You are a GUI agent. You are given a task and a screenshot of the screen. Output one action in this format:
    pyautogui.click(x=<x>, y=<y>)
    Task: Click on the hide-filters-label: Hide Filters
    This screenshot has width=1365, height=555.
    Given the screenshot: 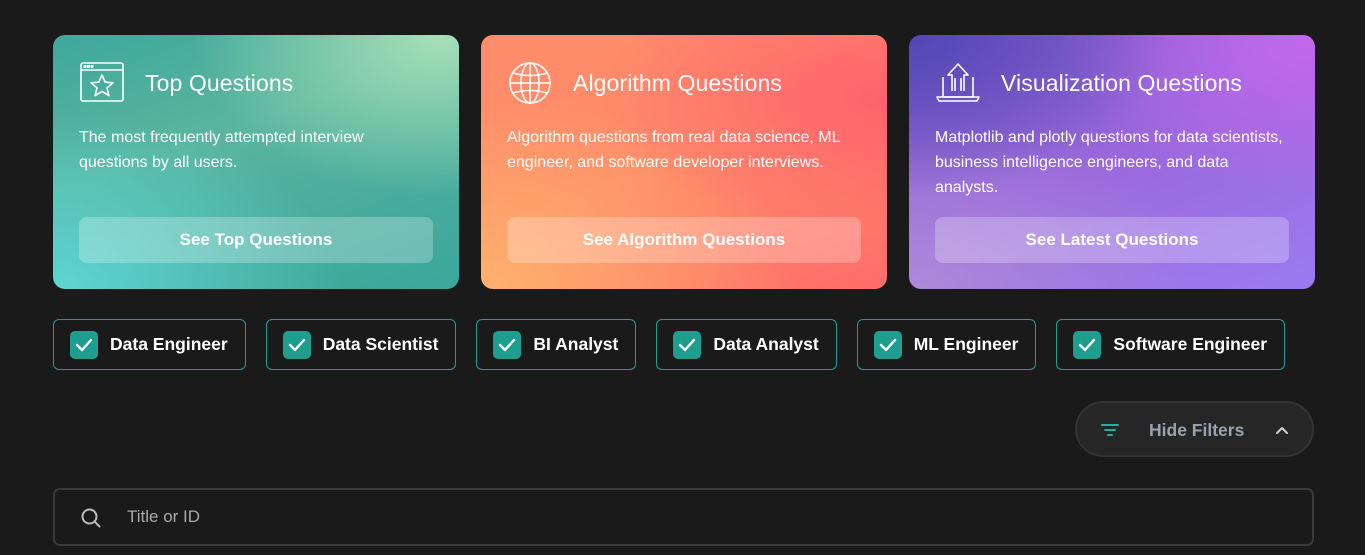 What is the action you would take?
    pyautogui.click(x=1197, y=430)
    